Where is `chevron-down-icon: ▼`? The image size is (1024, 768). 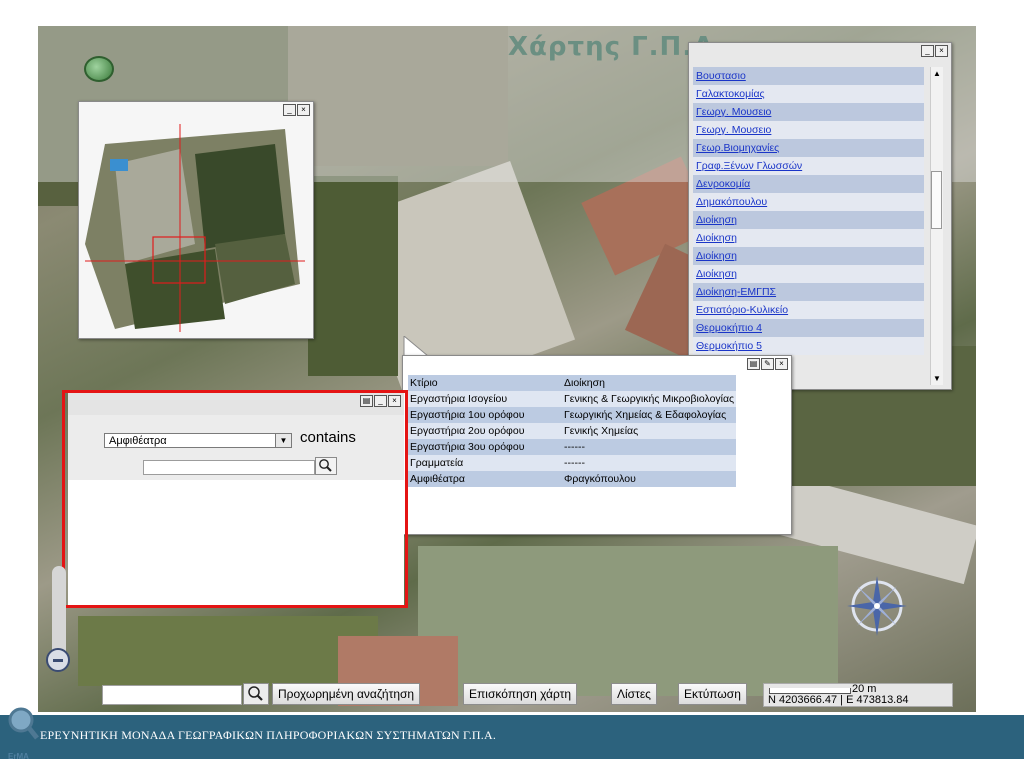 chevron-down-icon: ▼ is located at coordinates (283, 440).